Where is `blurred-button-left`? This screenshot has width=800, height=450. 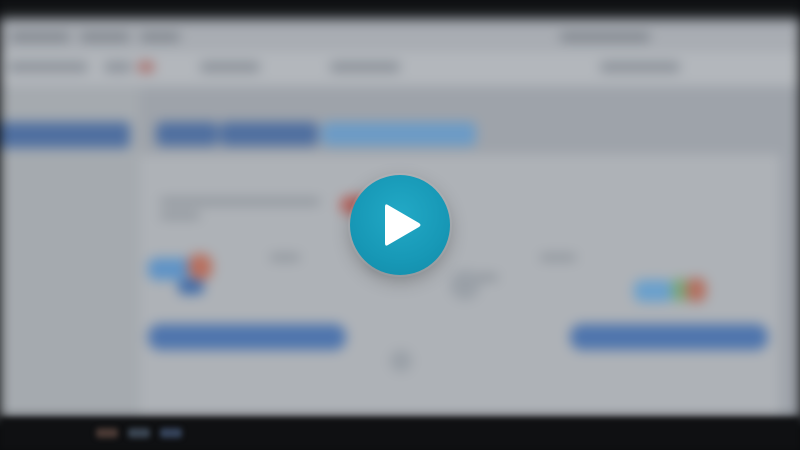 blurred-button-left is located at coordinates (247, 337).